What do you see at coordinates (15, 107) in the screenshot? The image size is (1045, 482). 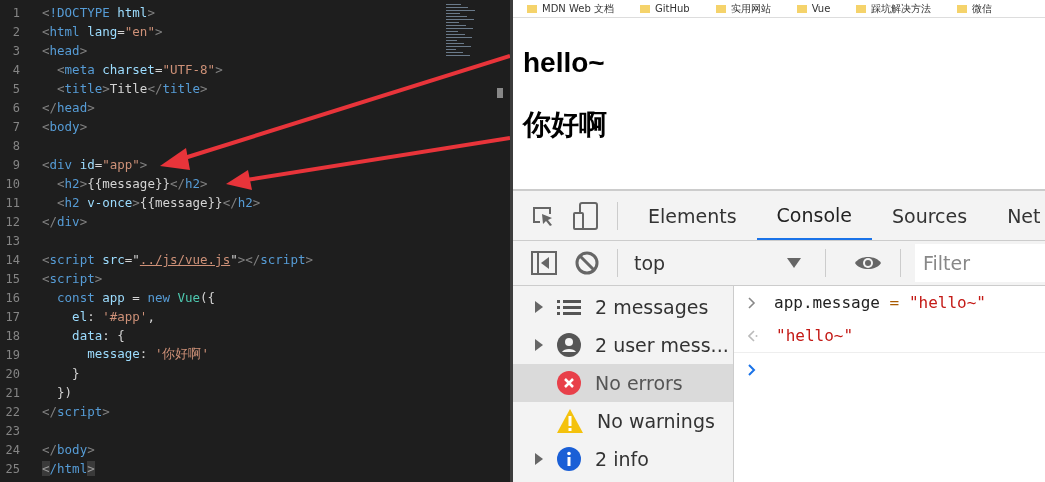 I see `line-number: 6` at bounding box center [15, 107].